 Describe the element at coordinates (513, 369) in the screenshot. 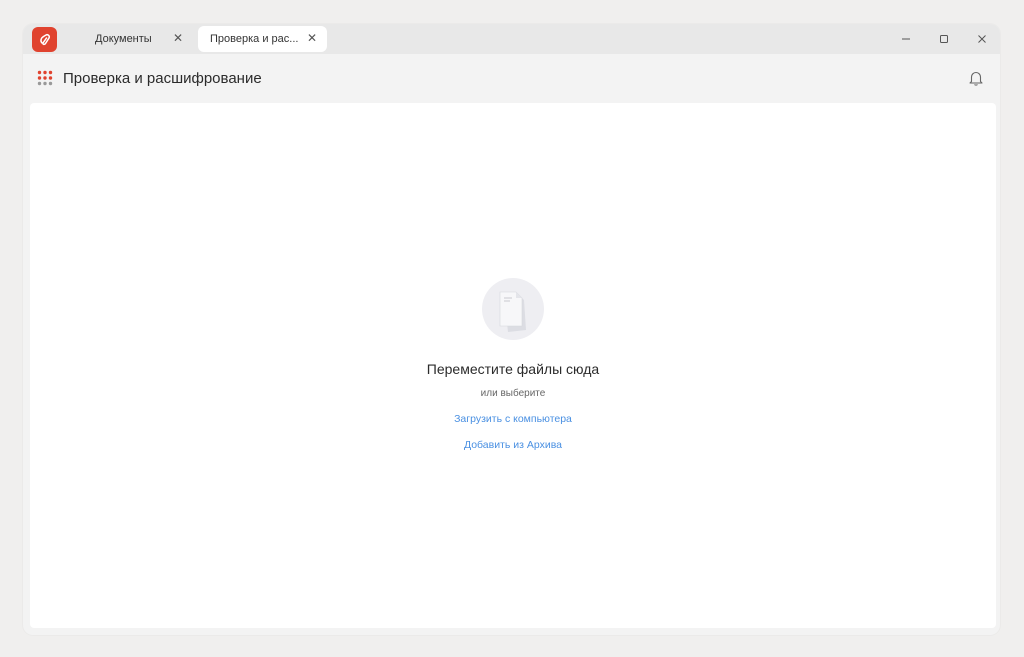

I see `drop-title: Переместите файлы сюда` at that location.